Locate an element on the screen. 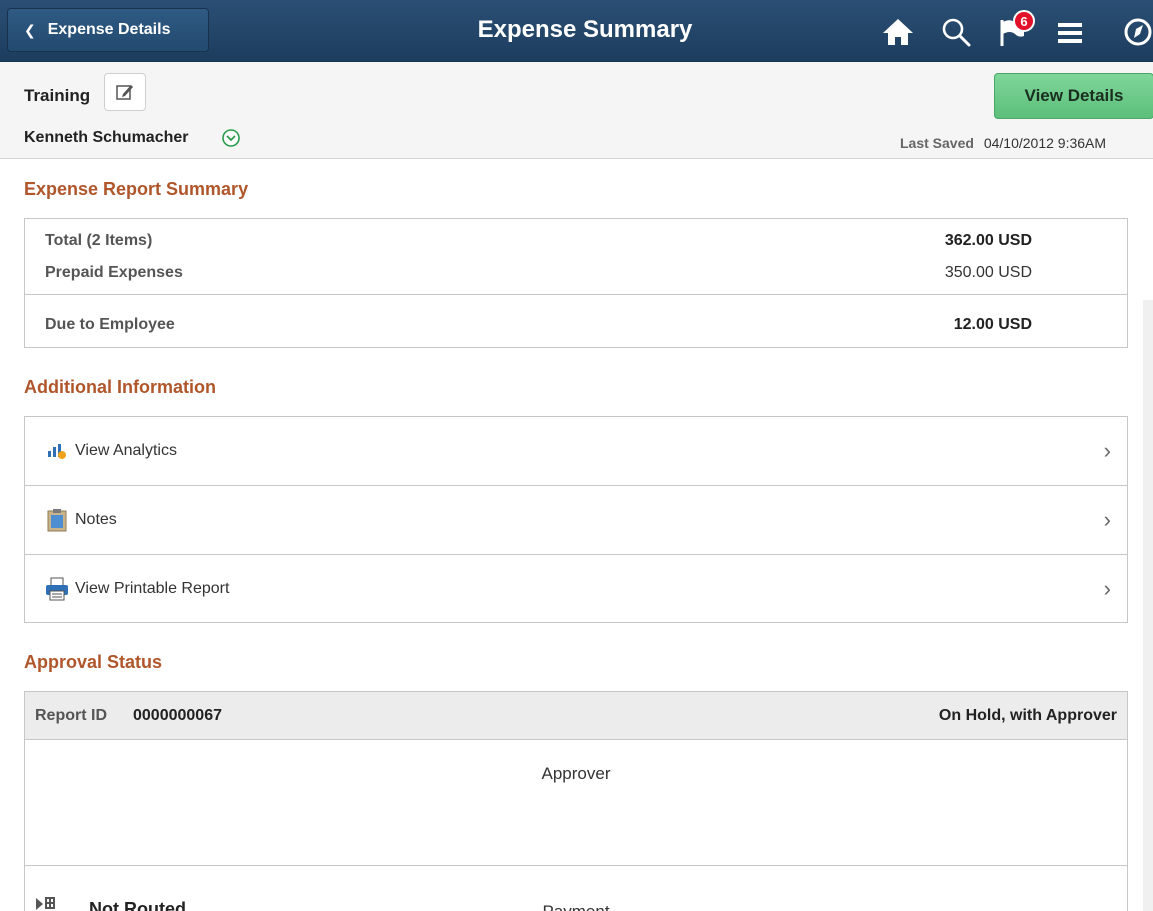  employee-name: Kenneth Schumacher is located at coordinates (106, 137).